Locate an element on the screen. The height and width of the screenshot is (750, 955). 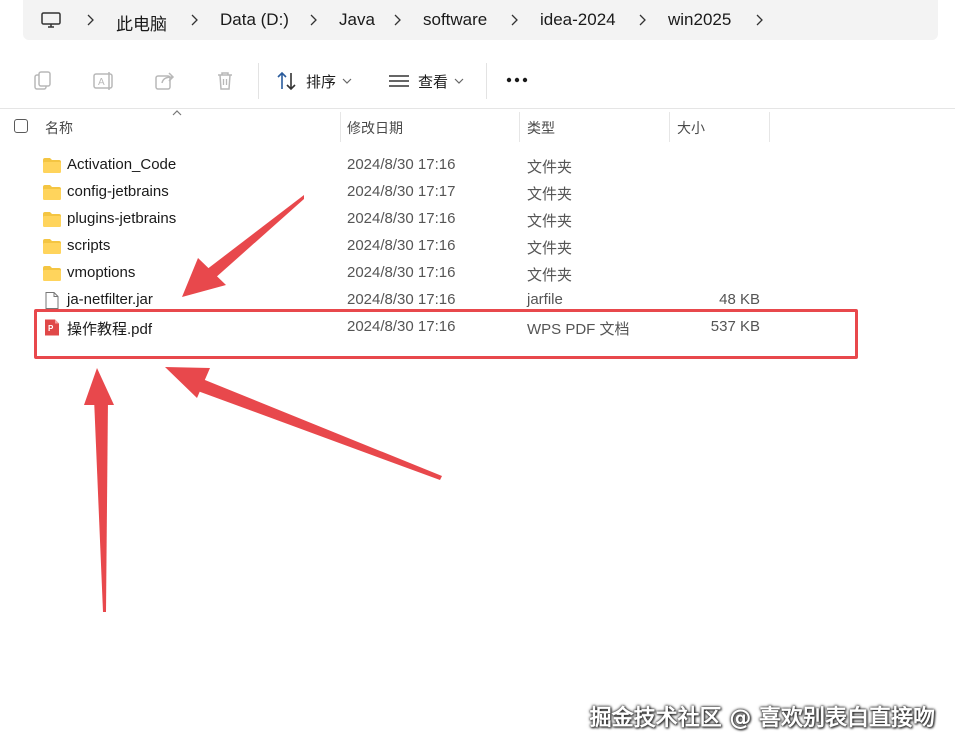
sort-button: 排序 is located at coordinates (314, 81).